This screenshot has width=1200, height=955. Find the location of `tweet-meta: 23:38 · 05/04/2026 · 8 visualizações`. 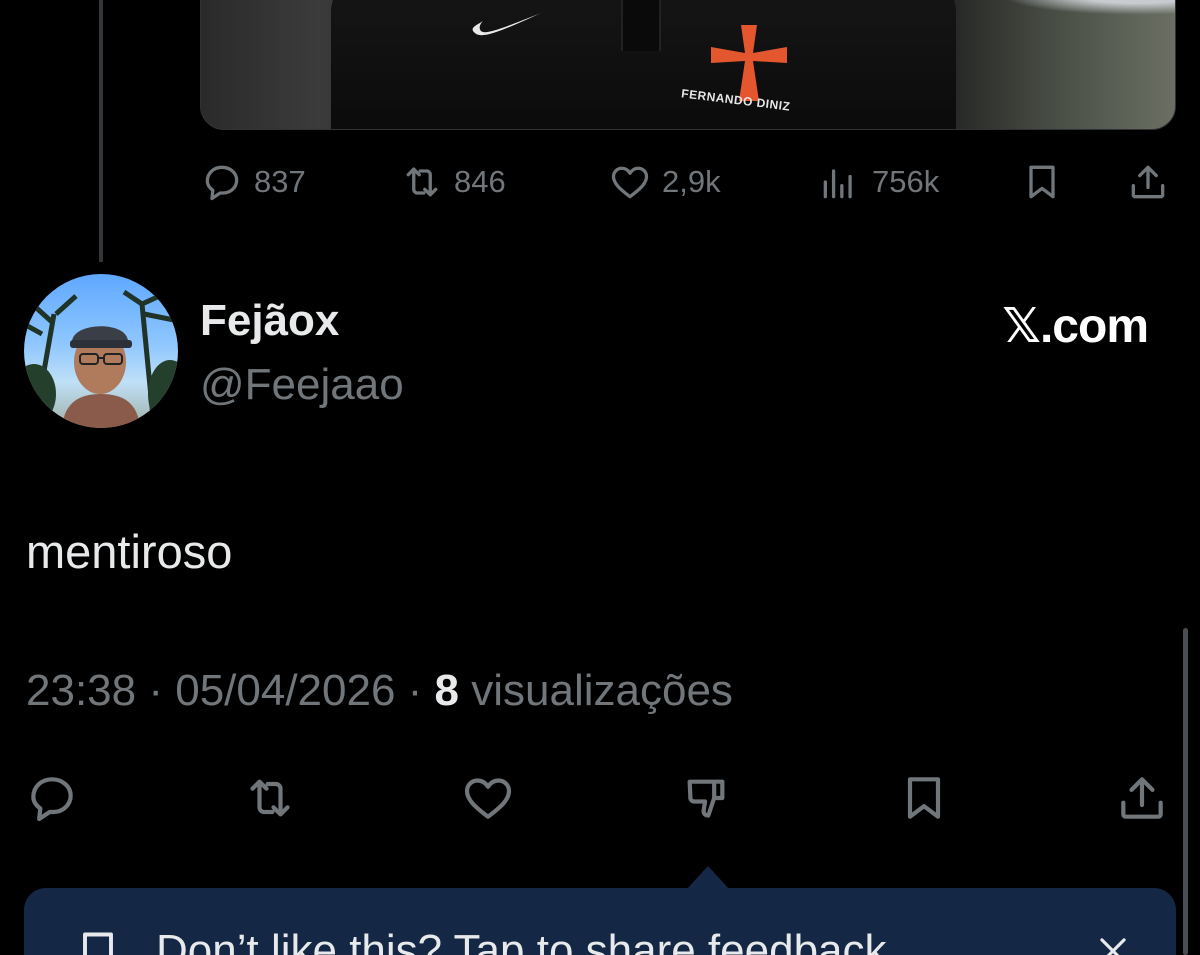

tweet-meta: 23:38 · 05/04/2026 · 8 visualizações is located at coordinates (379, 691).